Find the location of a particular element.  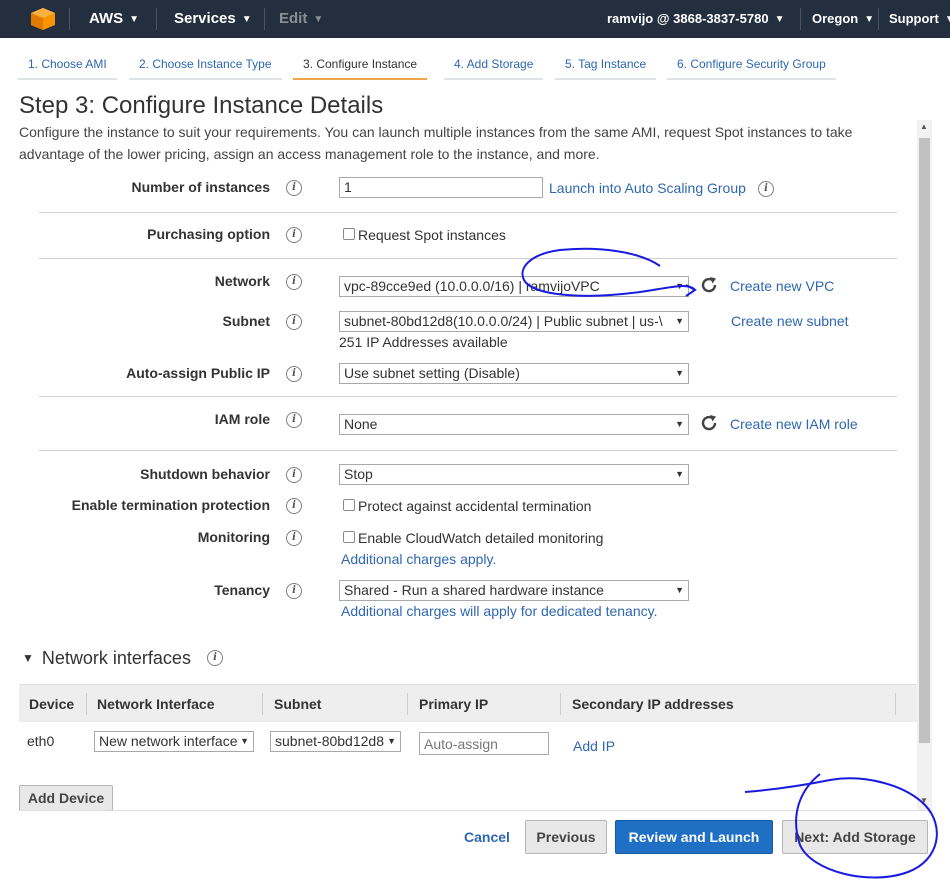

review-and-launch-button: Review and Launch is located at coordinates (694, 837).